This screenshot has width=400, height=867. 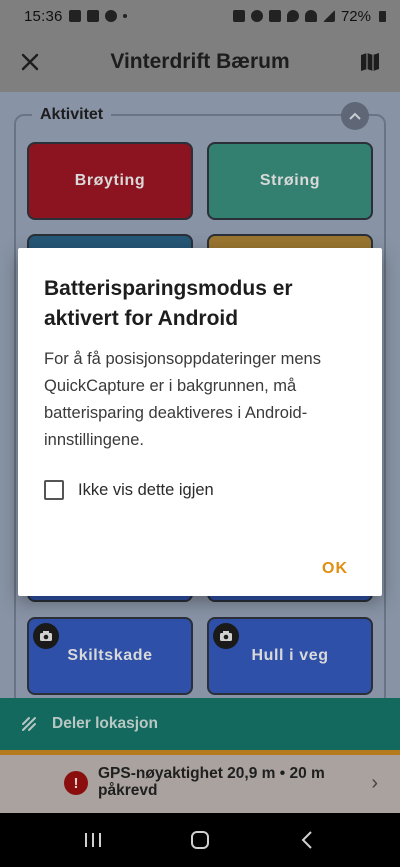 I want to click on tile-stroing: Strøing, so click(x=290, y=181).